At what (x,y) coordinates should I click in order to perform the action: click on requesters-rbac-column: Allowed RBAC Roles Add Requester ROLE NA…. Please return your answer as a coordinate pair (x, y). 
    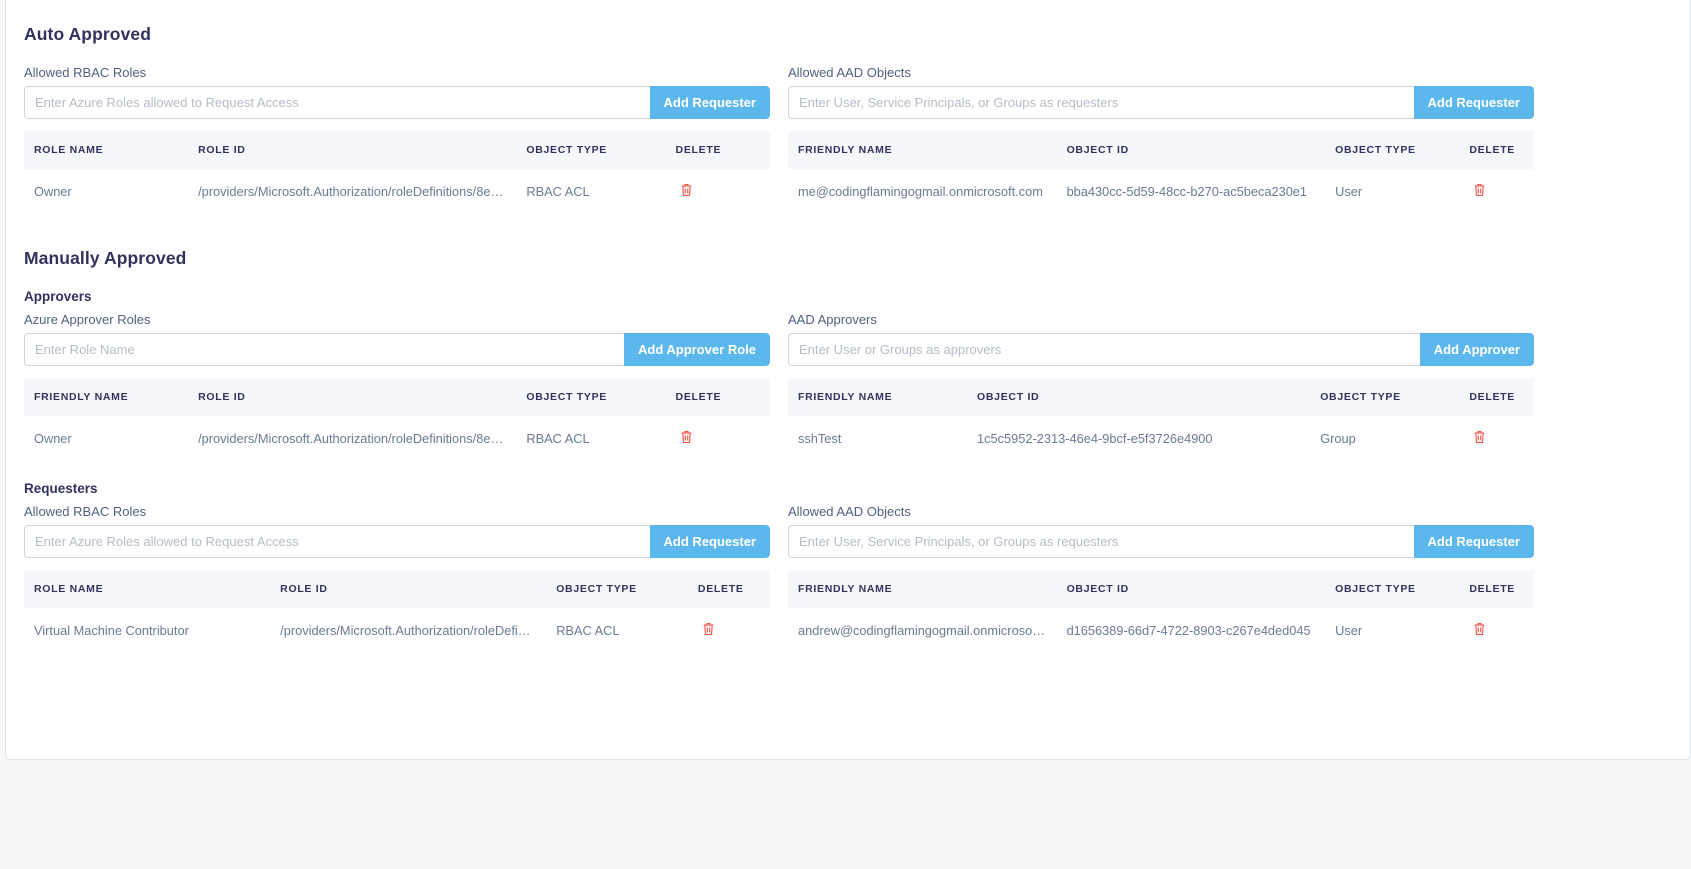
    Looking at the image, I should click on (397, 578).